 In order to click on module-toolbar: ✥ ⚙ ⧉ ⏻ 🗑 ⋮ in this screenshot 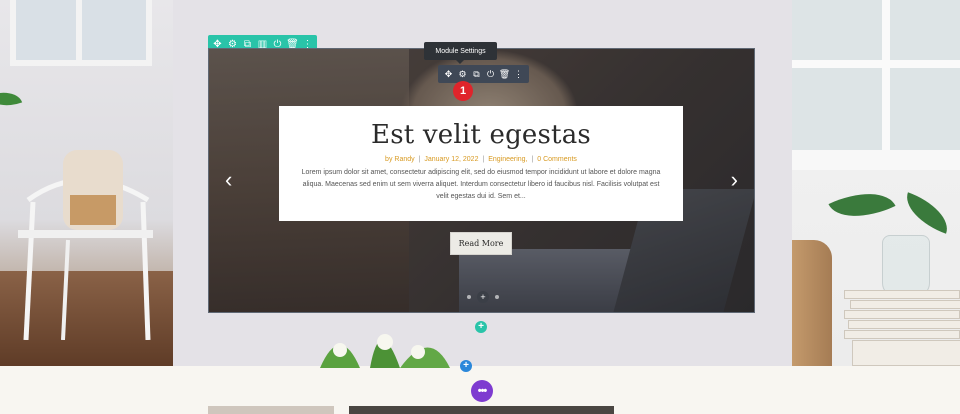, I will do `click(483, 74)`.